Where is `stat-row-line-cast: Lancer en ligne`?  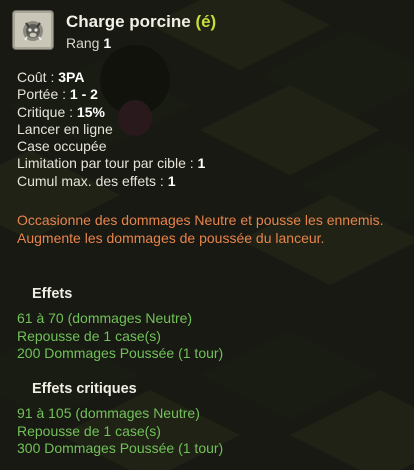 stat-row-line-cast: Lancer en ligne is located at coordinates (111, 129).